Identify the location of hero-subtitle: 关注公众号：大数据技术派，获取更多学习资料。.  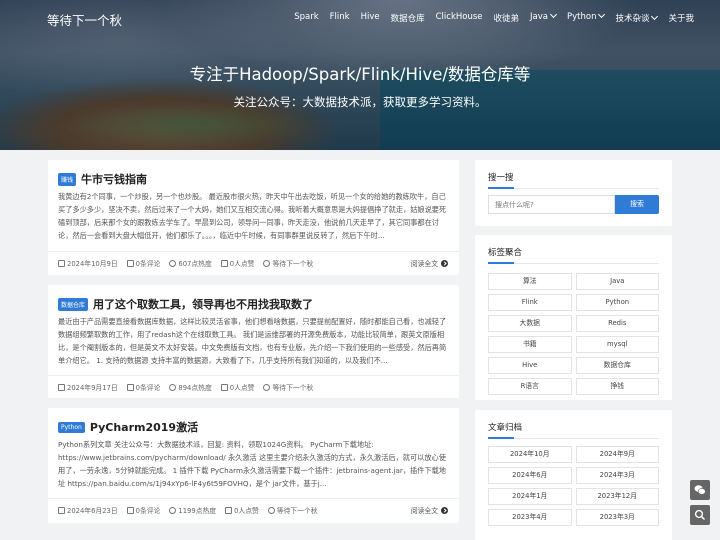
(360, 102).